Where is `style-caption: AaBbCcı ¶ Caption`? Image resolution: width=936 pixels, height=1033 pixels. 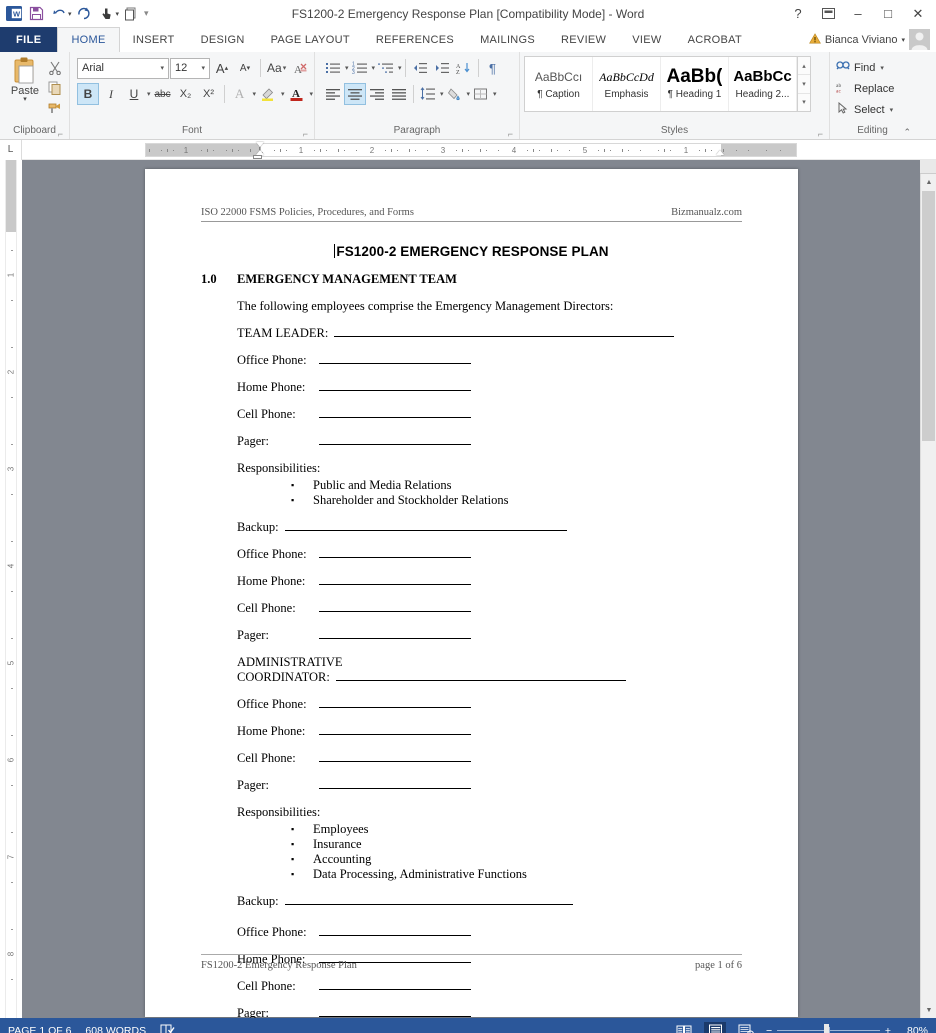 style-caption: AaBbCcı ¶ Caption is located at coordinates (559, 84).